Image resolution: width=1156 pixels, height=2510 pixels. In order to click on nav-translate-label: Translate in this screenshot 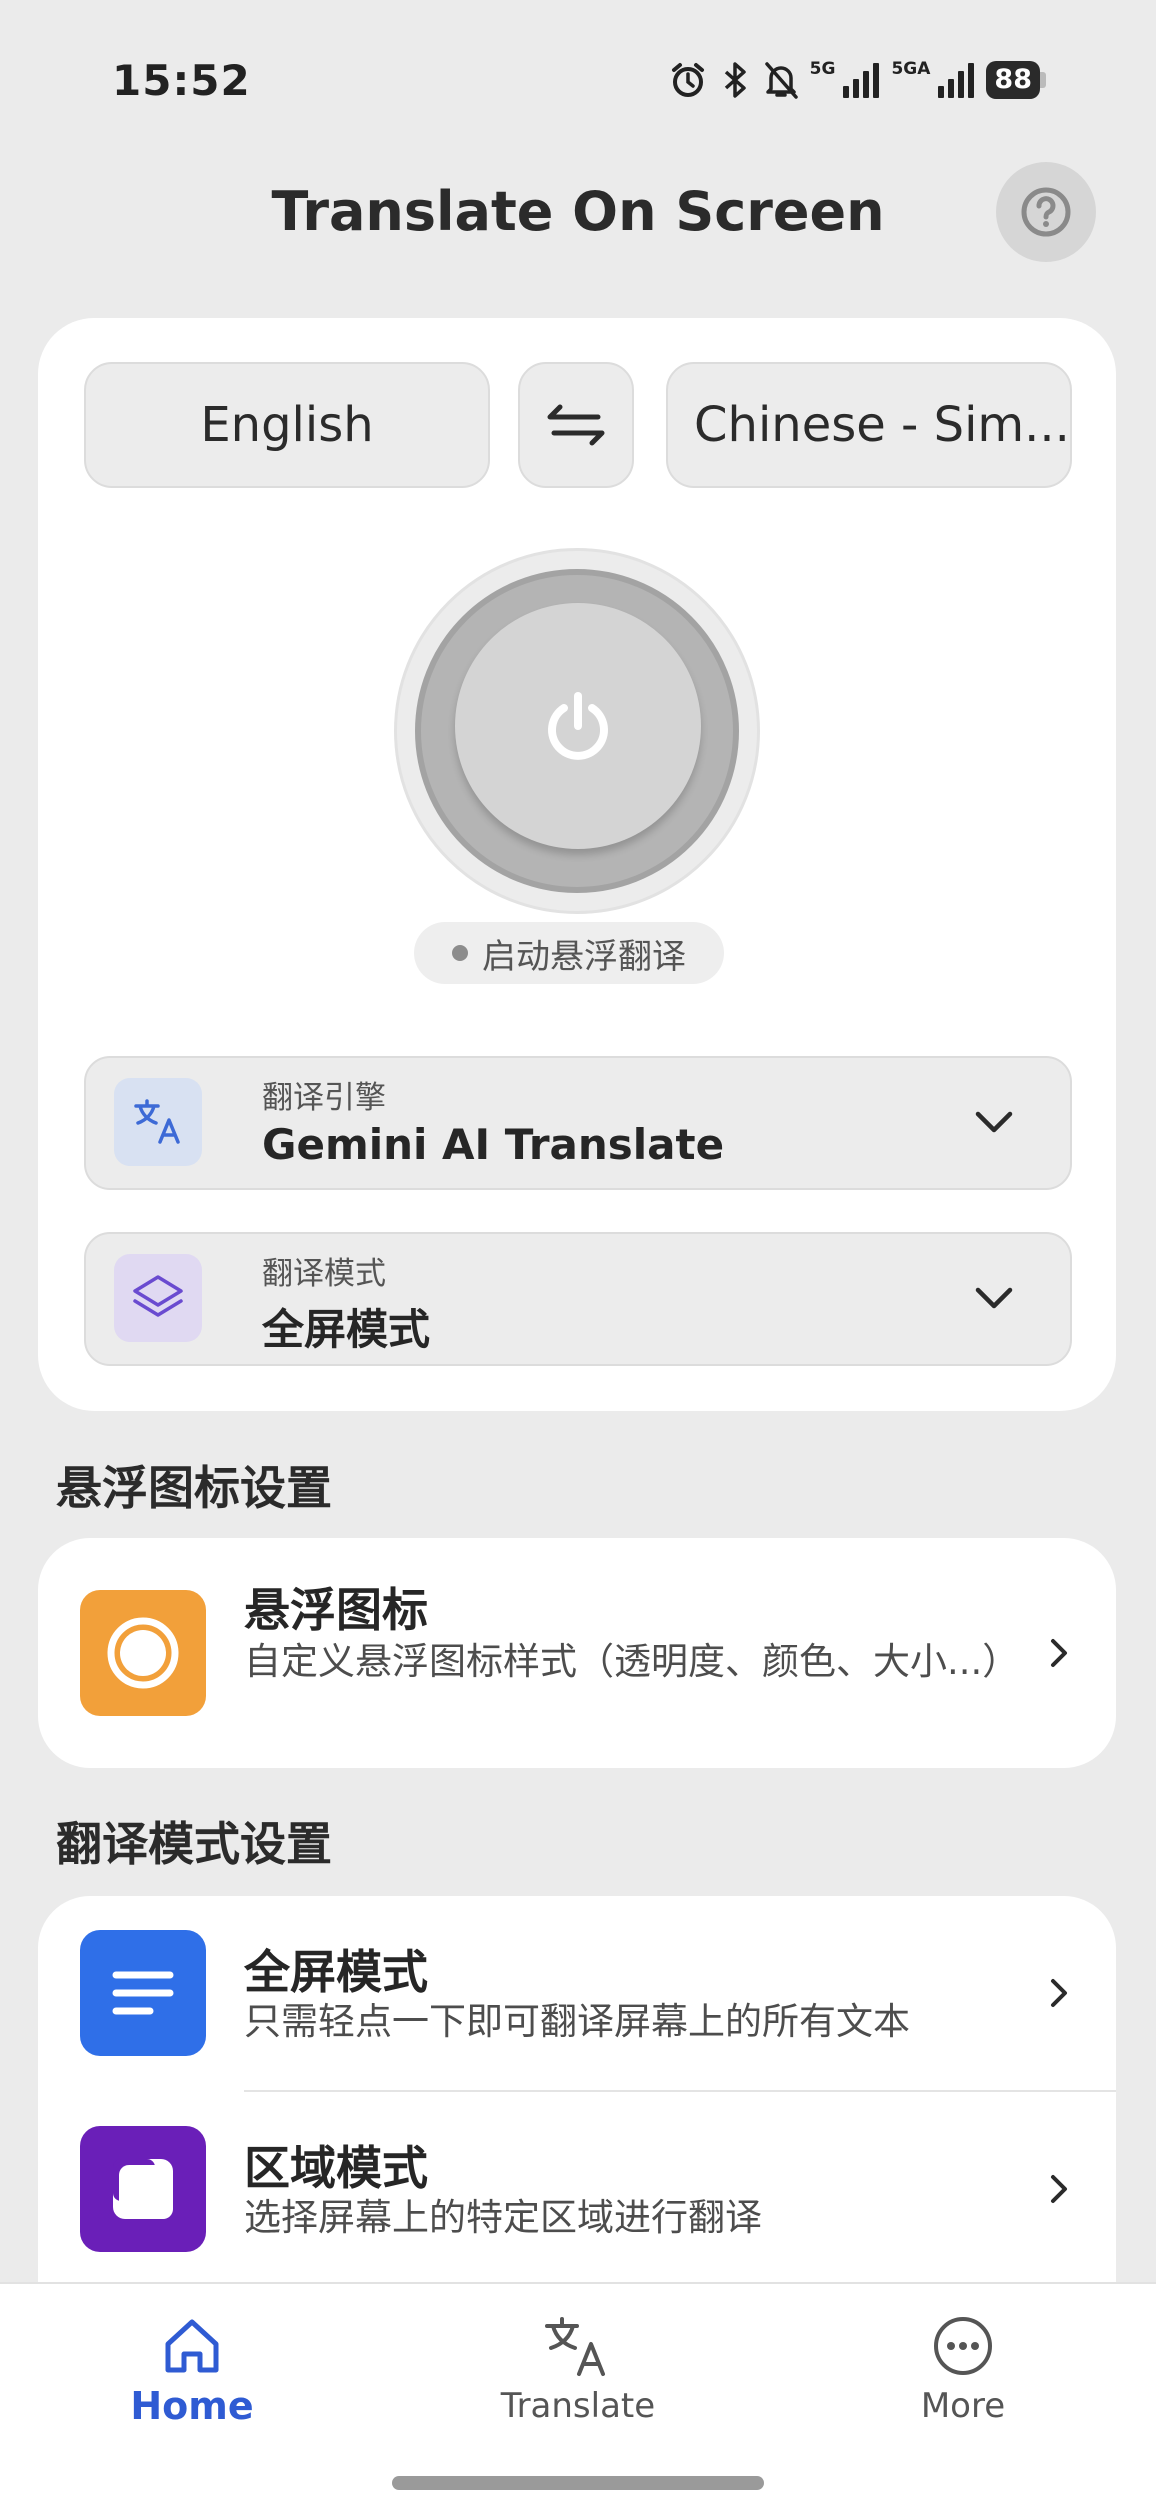, I will do `click(578, 2406)`.